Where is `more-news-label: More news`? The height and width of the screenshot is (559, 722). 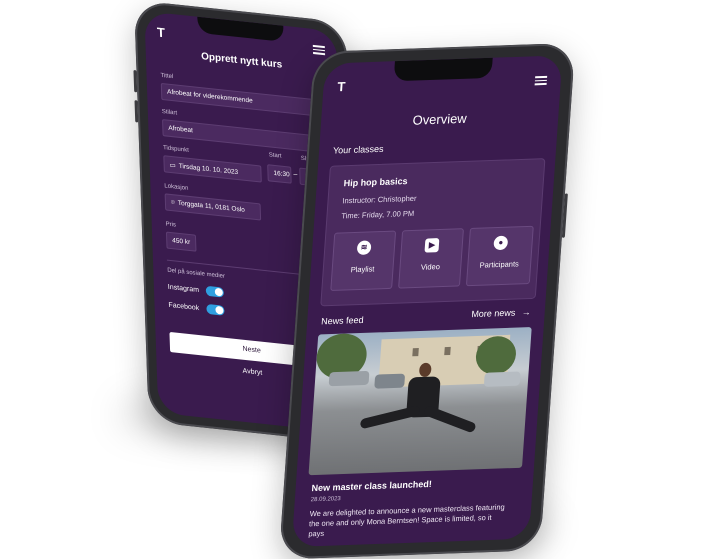 more-news-label: More news is located at coordinates (493, 313).